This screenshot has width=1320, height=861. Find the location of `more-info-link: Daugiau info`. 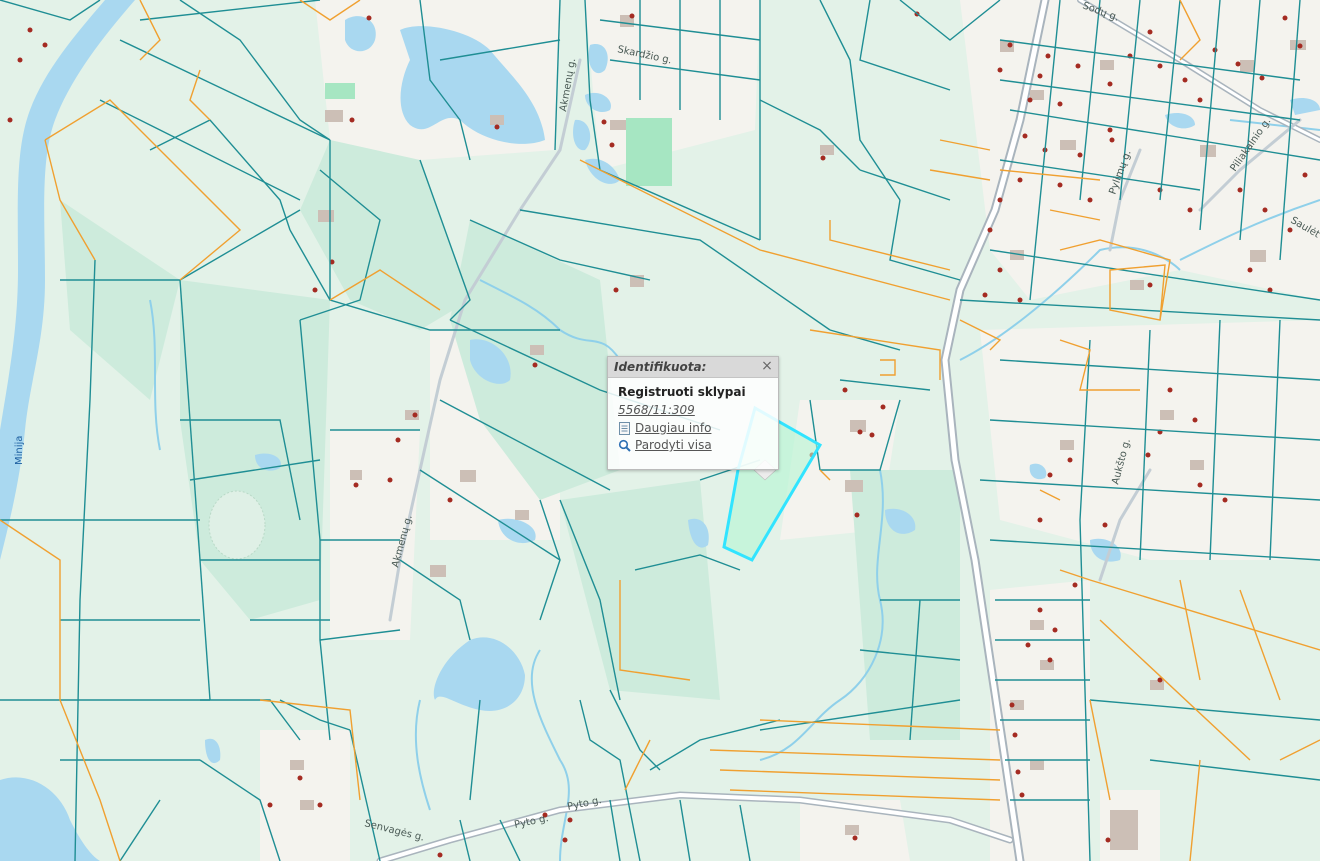

more-info-link: Daugiau info is located at coordinates (693, 428).